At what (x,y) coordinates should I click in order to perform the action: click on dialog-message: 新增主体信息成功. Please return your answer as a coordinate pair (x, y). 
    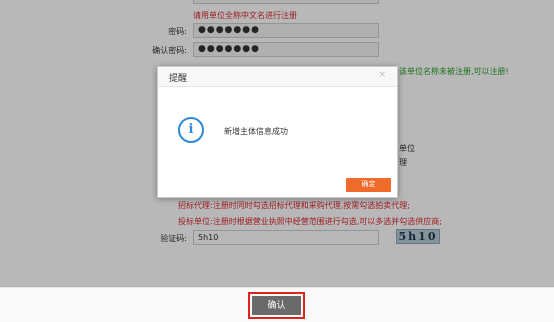
    Looking at the image, I should click on (256, 131).